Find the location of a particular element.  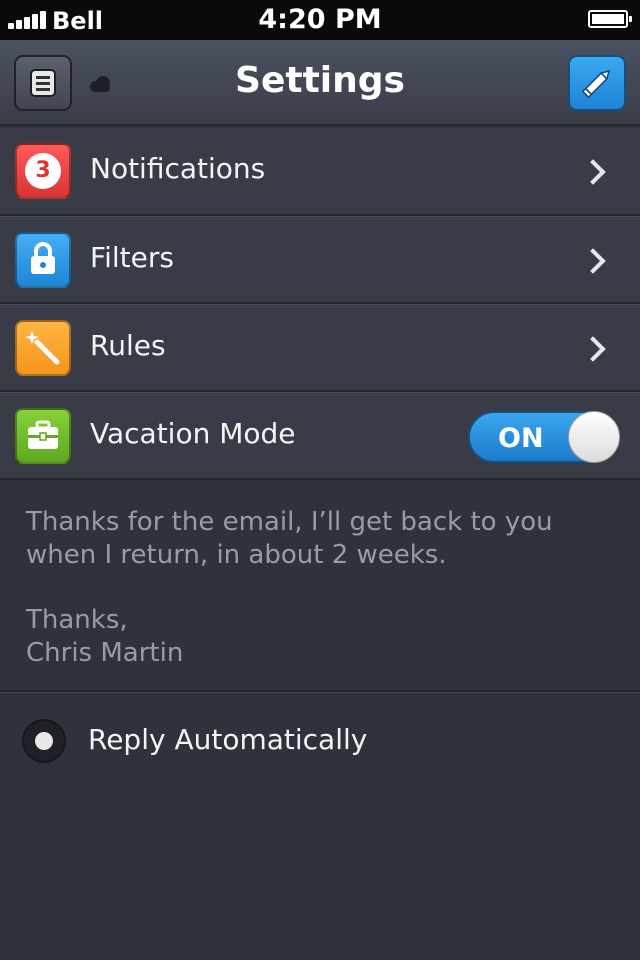

radio-dot is located at coordinates (44, 741).